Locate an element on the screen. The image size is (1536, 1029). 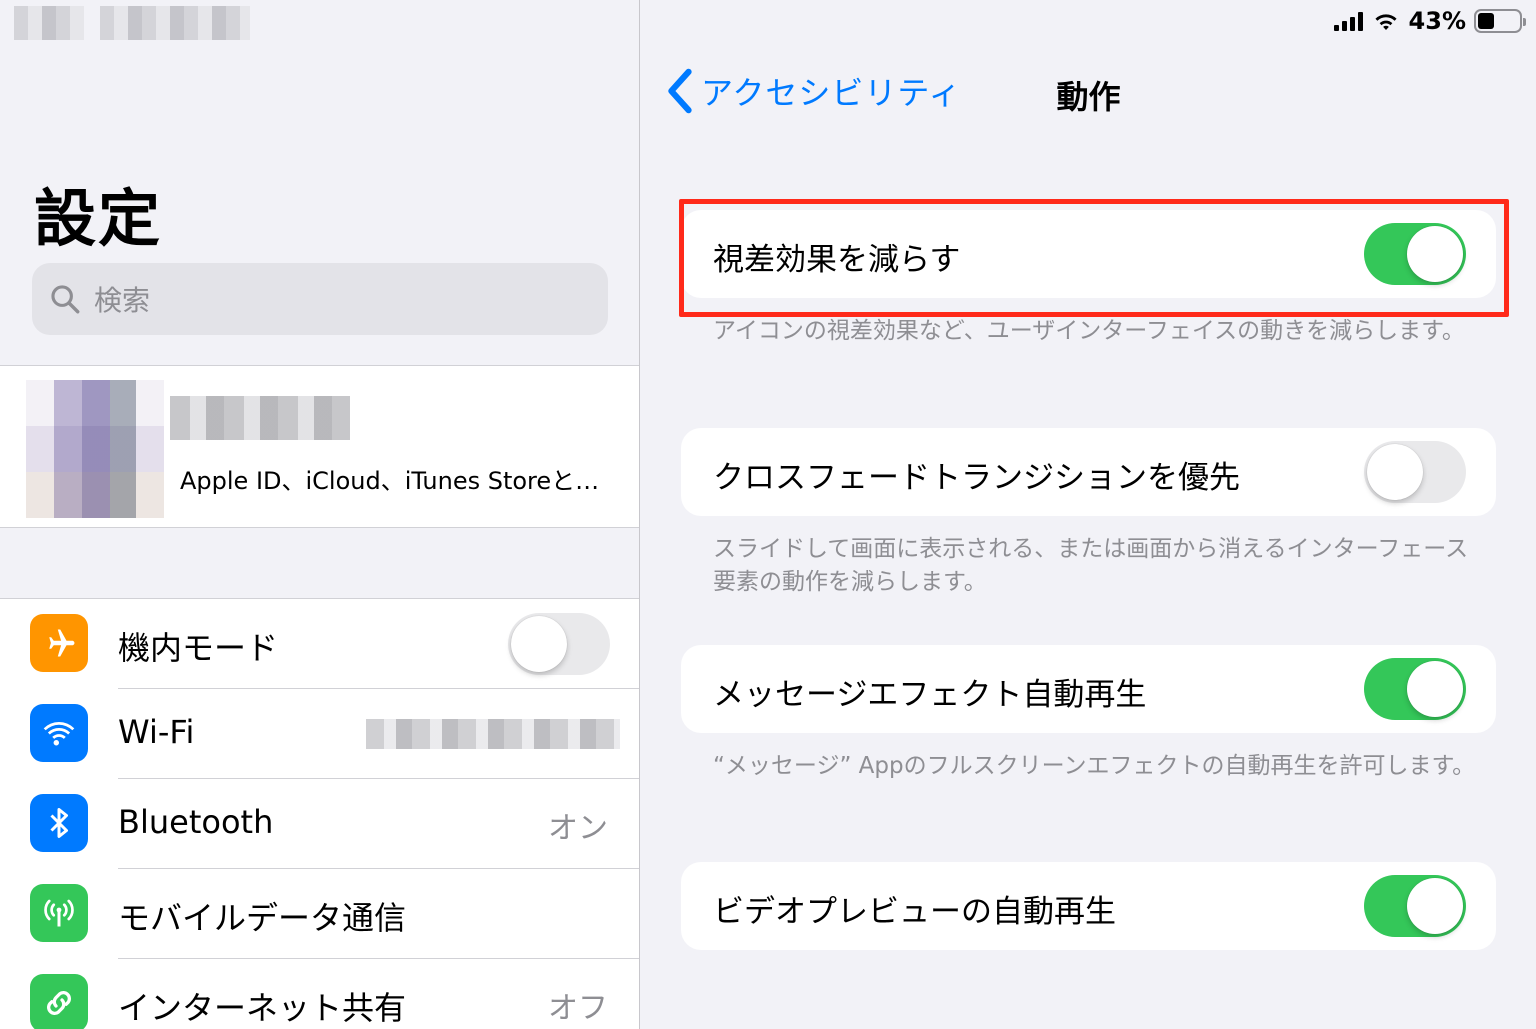
sidebar-item-bluetooth: Bluetooth オン is located at coordinates (319, 824).